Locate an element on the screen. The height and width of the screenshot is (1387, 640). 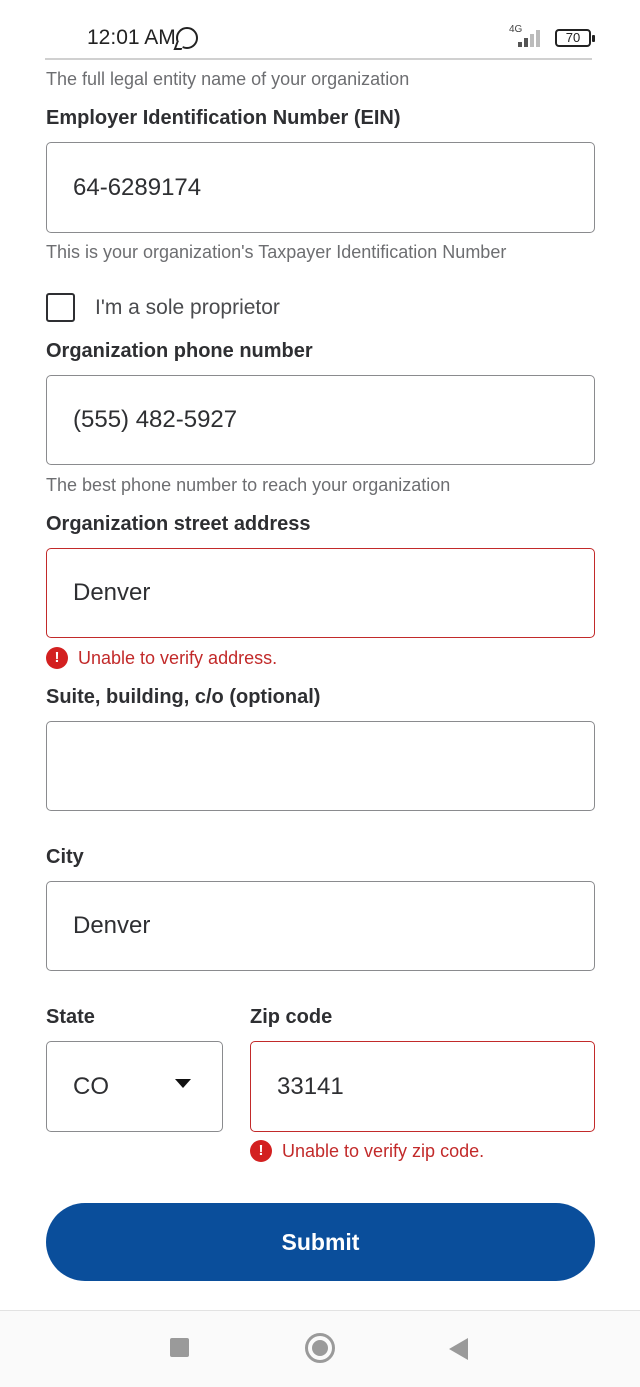
back-icon is located at coordinates (458, 1349).